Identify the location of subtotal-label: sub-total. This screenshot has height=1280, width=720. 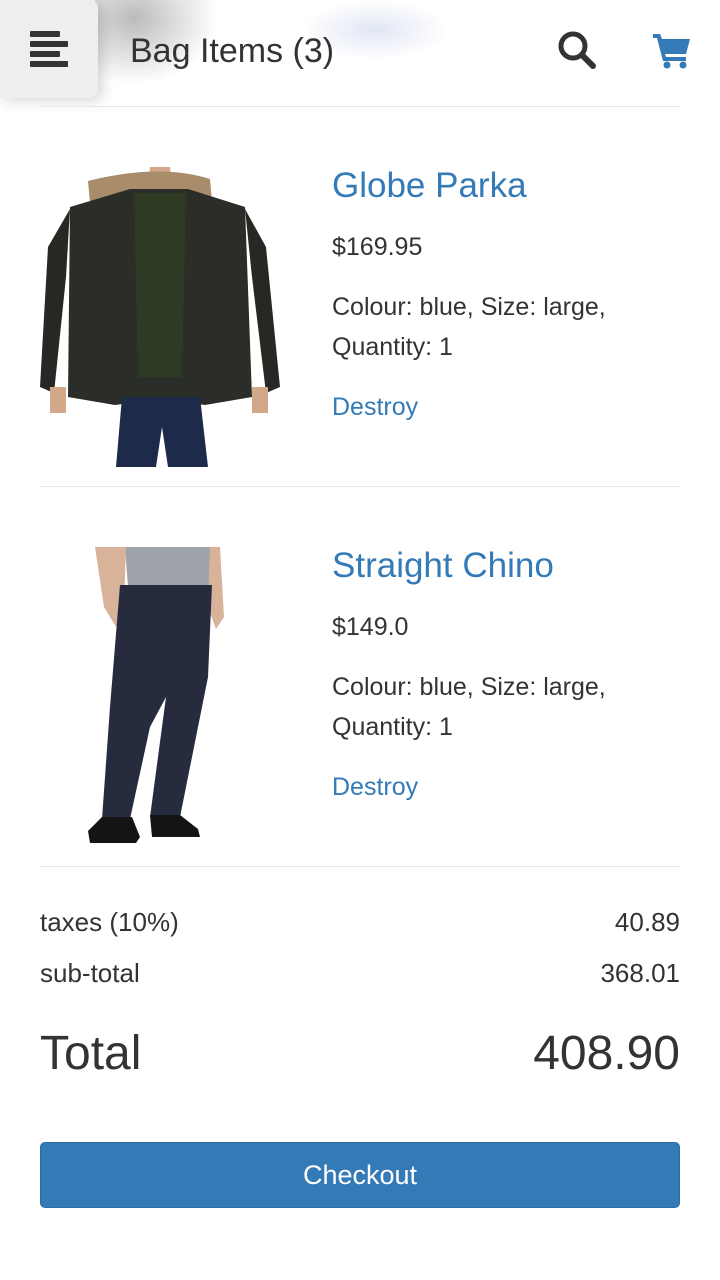
(90, 973).